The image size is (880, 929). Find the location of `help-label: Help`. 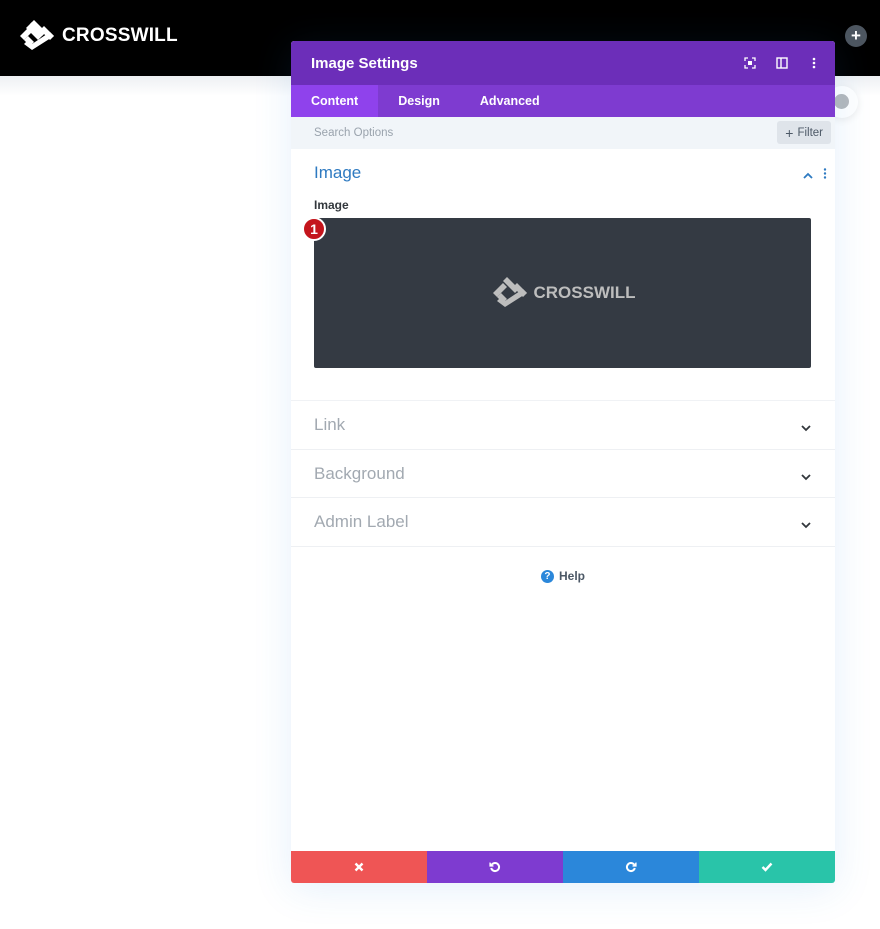

help-label: Help is located at coordinates (571, 576).